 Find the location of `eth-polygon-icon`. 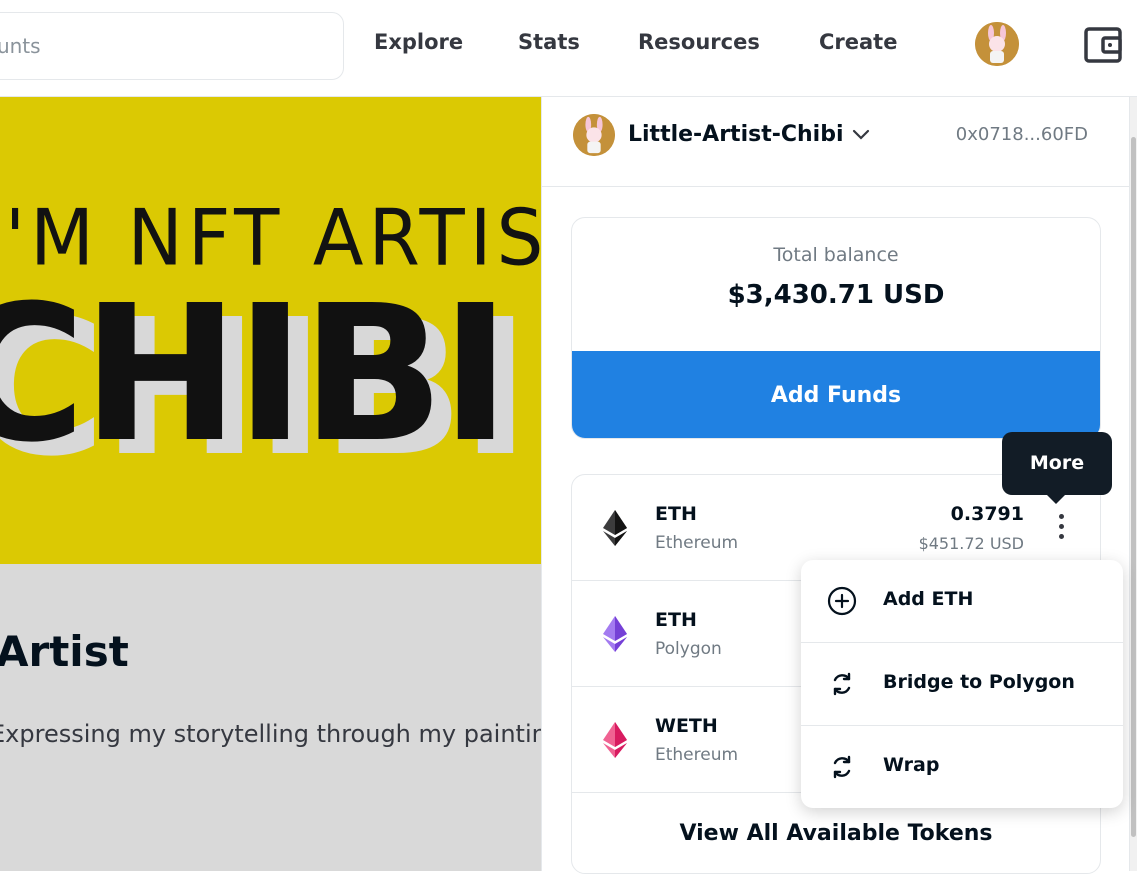

eth-polygon-icon is located at coordinates (615, 634).